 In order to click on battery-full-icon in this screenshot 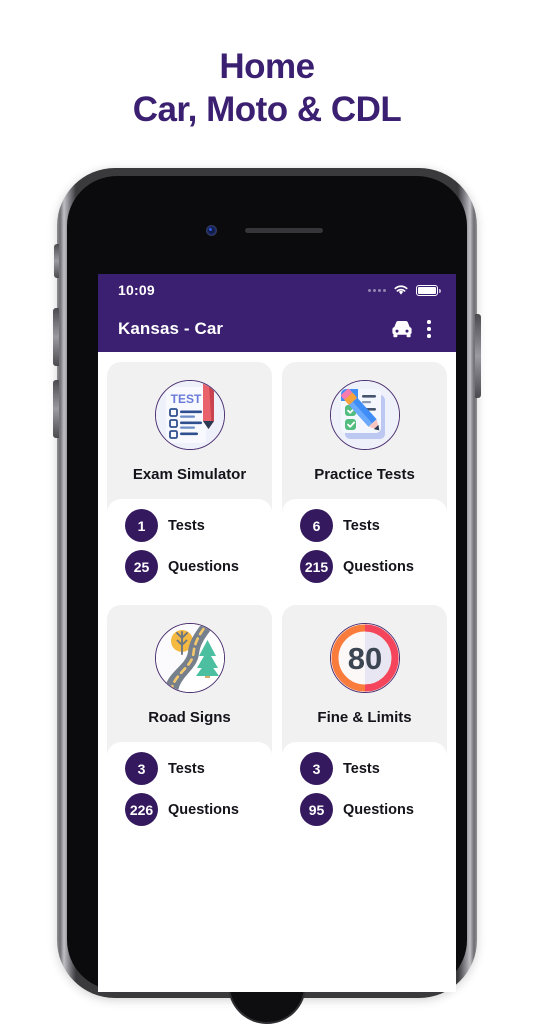, I will do `click(428, 290)`.